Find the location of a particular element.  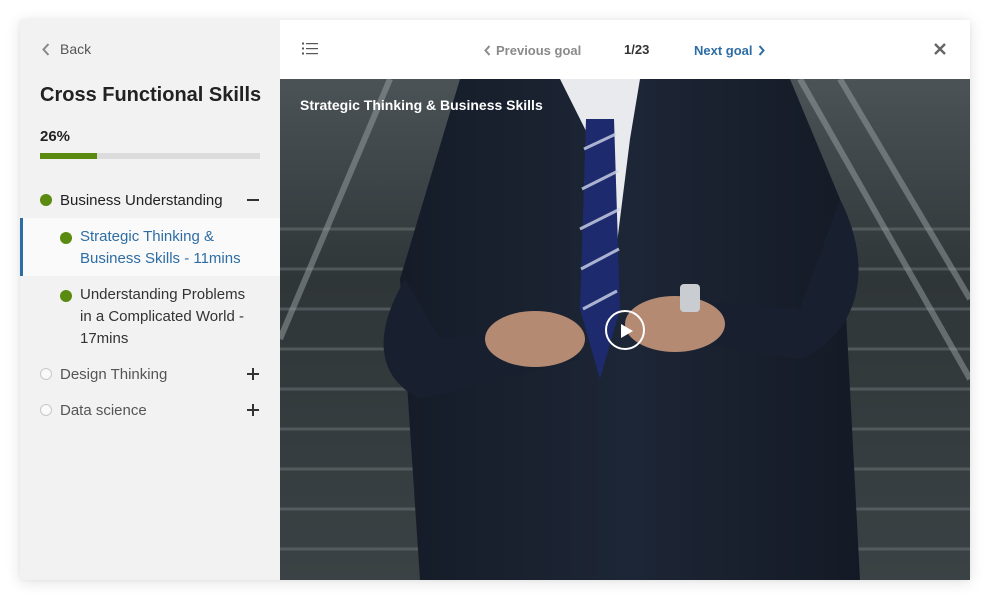

previous-goal-button: Previous goal is located at coordinates (532, 50).